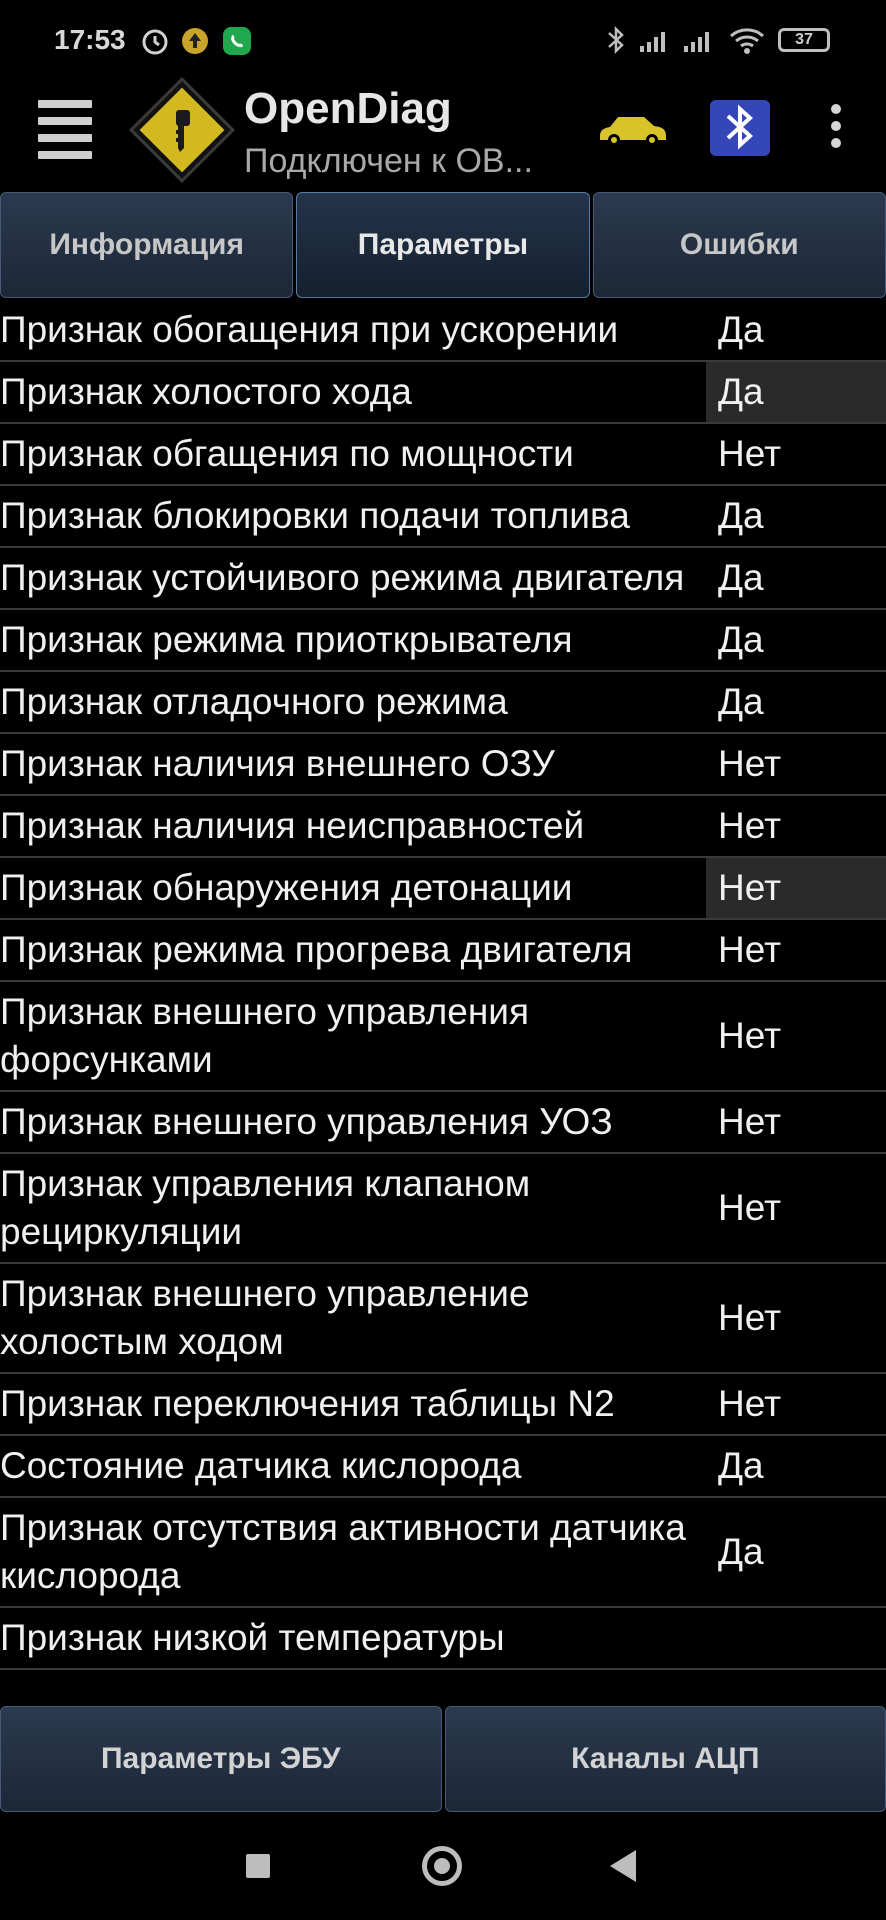 The height and width of the screenshot is (1920, 886). What do you see at coordinates (315, 515) in the screenshot?
I see `param-name: Признак блокировки подачи топлива` at bounding box center [315, 515].